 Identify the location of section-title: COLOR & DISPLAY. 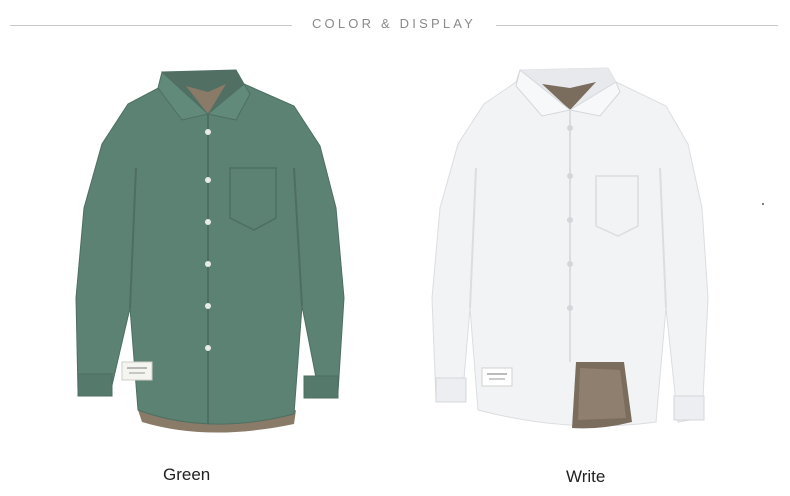
(394, 23).